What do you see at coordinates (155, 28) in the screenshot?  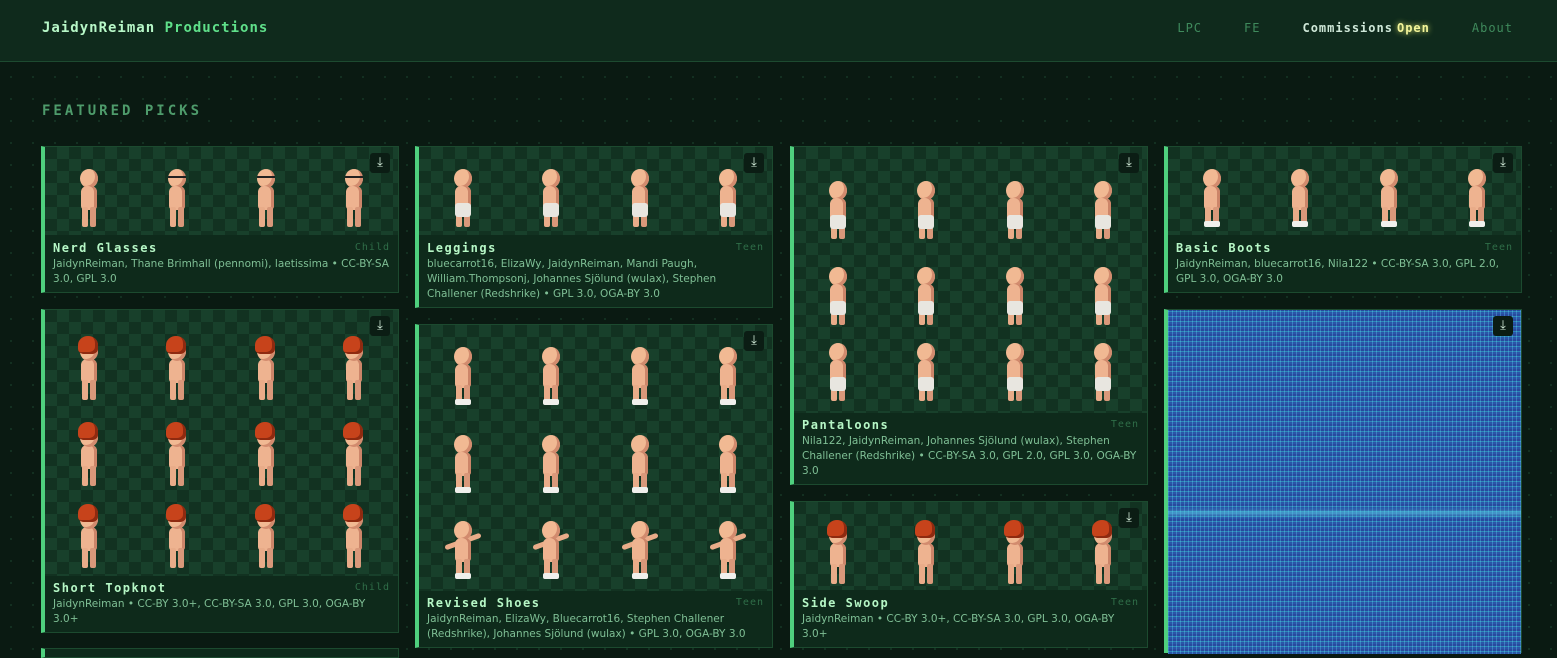 I see `brand-logo: JaidynReiman Productions` at bounding box center [155, 28].